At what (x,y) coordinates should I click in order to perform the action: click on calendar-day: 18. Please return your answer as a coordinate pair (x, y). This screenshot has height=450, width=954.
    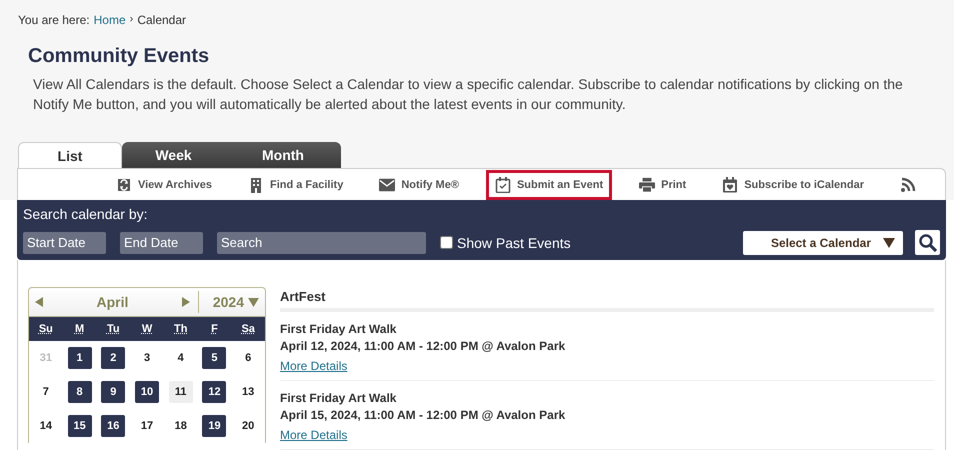
    Looking at the image, I should click on (180, 426).